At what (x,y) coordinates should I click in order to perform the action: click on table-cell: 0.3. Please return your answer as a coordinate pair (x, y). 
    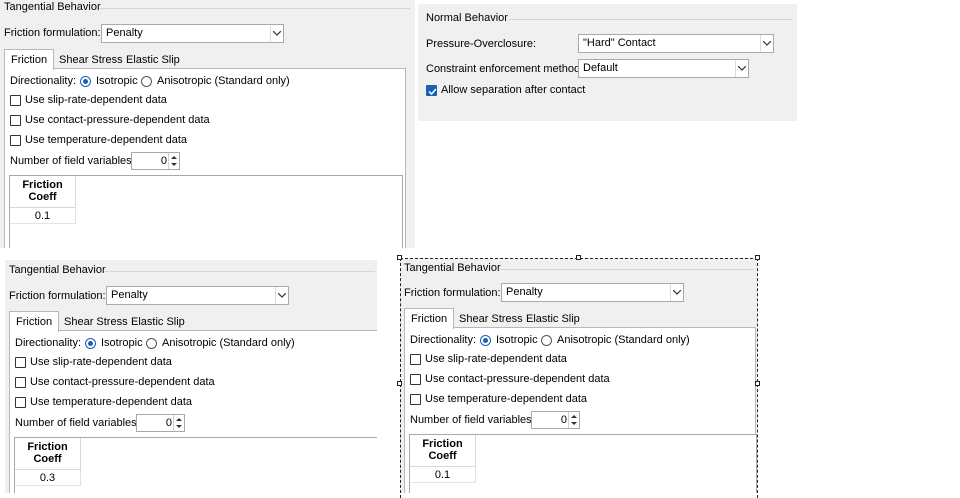
    Looking at the image, I should click on (48, 478).